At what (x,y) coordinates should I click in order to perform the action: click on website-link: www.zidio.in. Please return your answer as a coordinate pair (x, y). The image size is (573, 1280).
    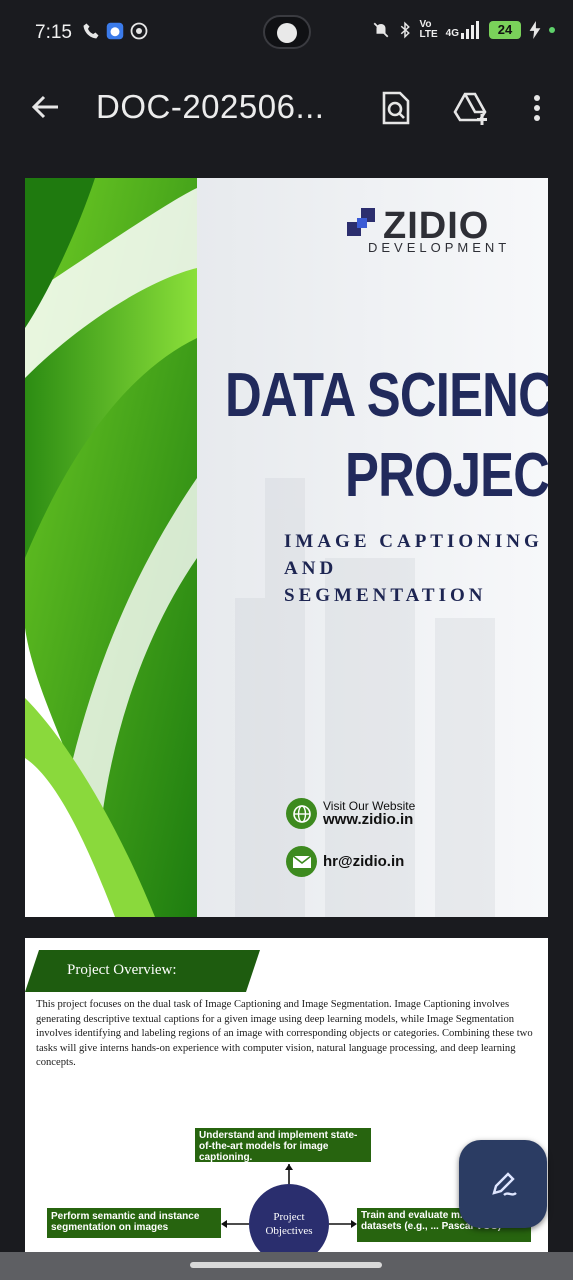
    Looking at the image, I should click on (369, 819).